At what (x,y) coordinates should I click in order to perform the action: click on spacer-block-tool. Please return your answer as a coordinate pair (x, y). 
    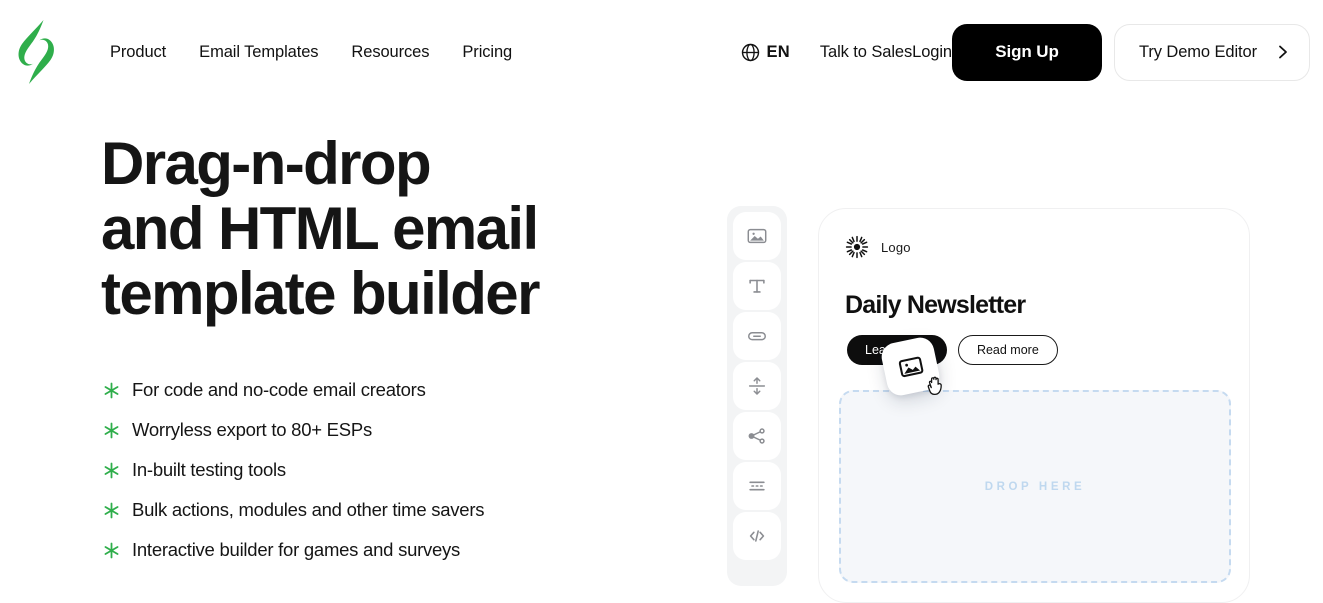
    Looking at the image, I should click on (757, 386).